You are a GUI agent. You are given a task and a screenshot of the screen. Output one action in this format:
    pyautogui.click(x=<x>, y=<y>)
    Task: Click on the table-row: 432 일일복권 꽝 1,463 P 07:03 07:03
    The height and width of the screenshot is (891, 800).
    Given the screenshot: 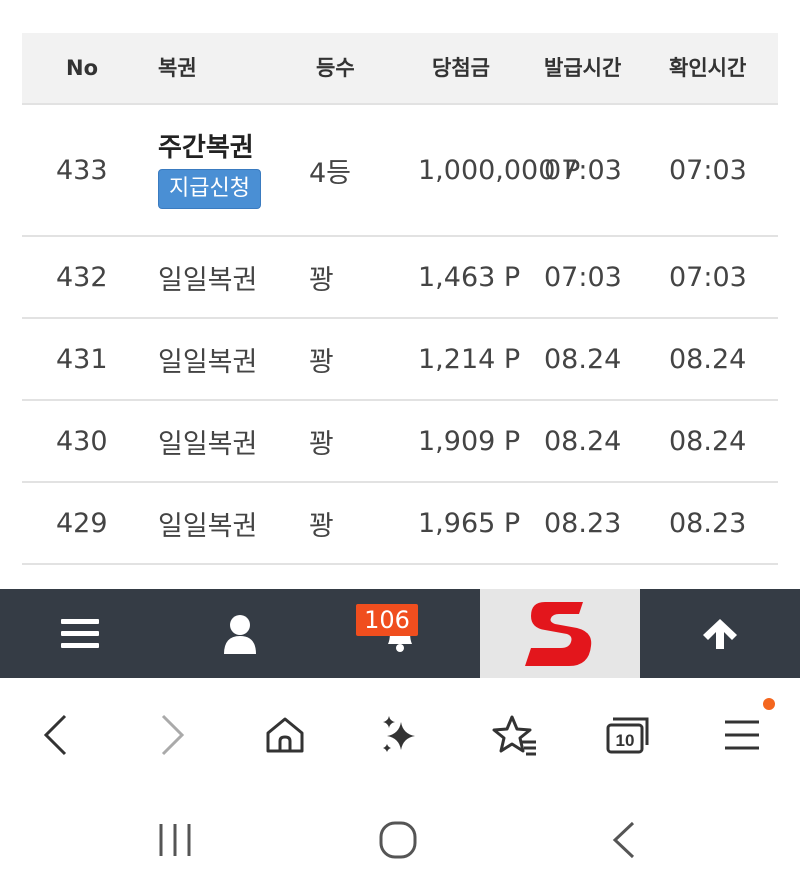 What is the action you would take?
    pyautogui.click(x=400, y=278)
    